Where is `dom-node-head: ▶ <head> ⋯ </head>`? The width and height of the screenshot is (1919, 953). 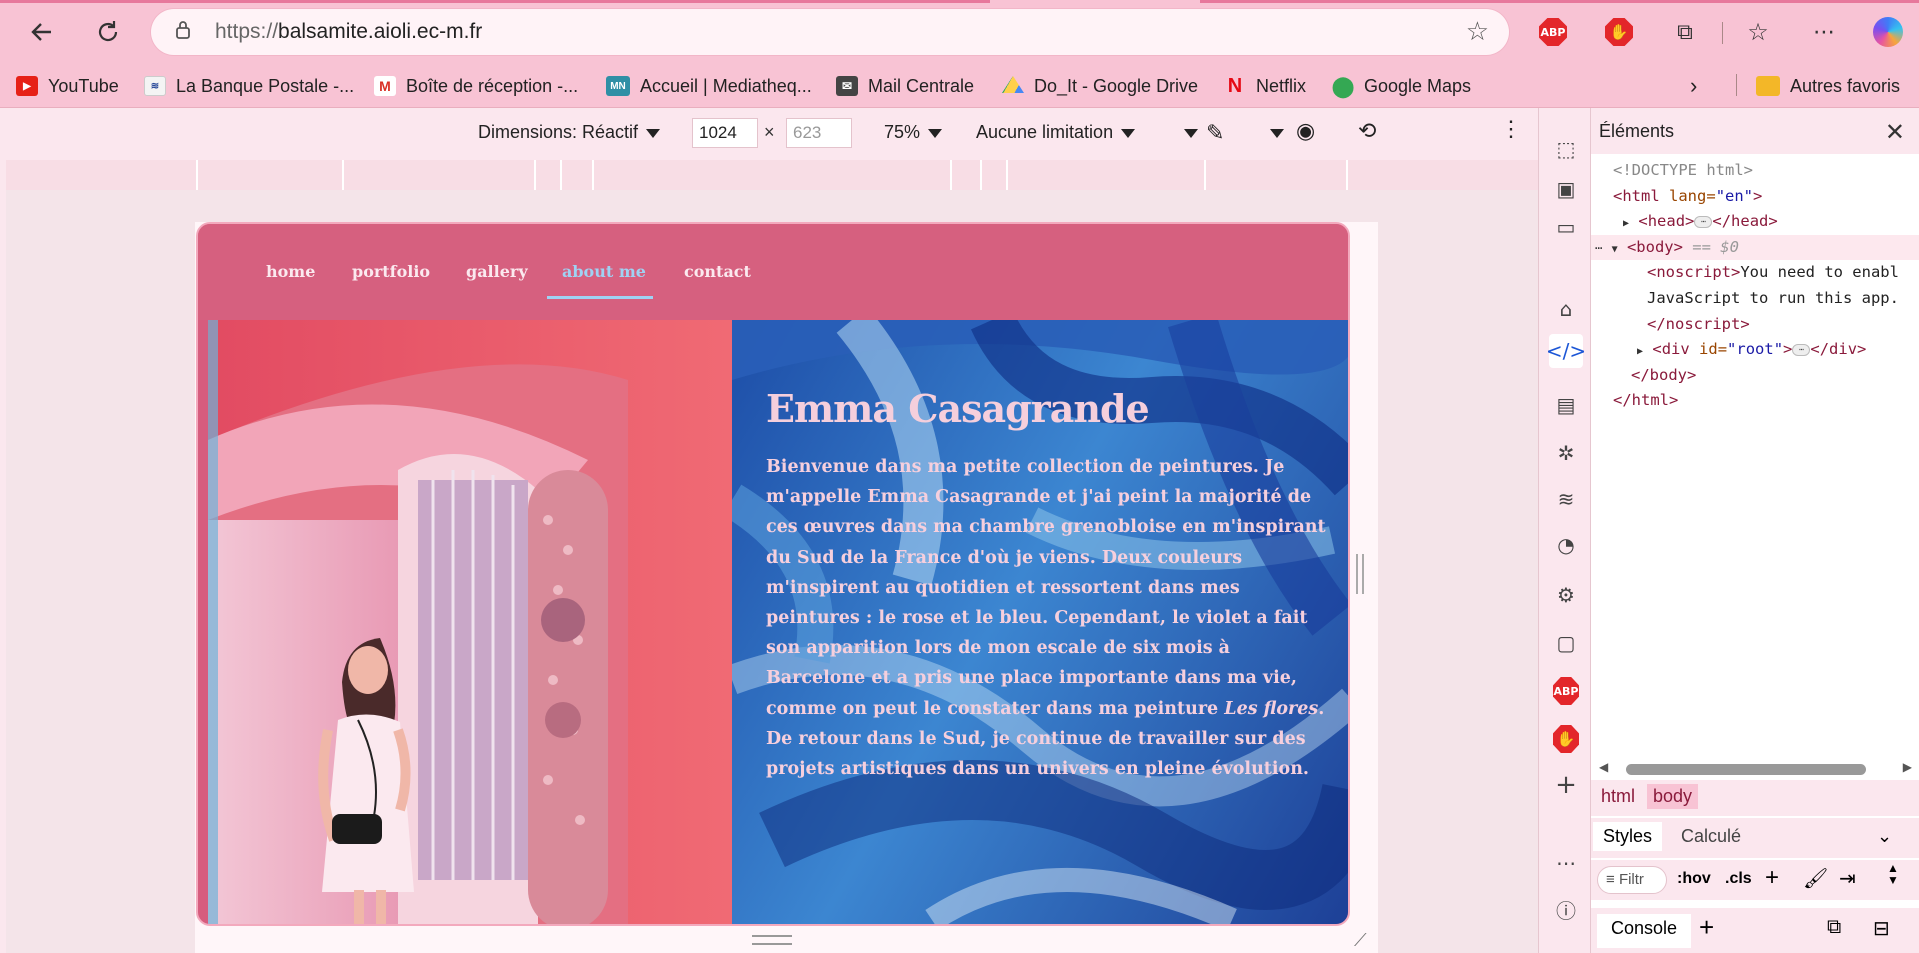 dom-node-head: ▶ <head> ⋯ </head> is located at coordinates (1755, 222).